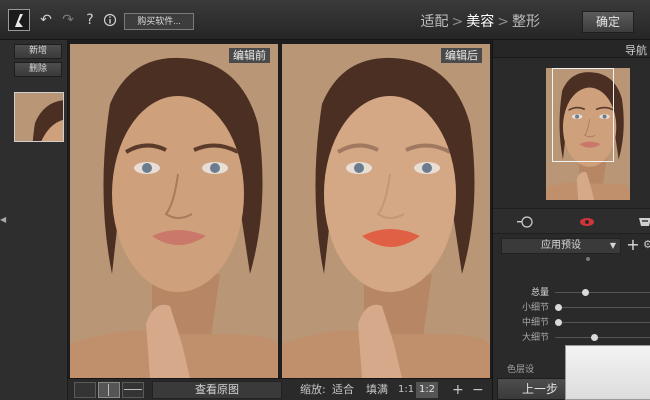 This screenshot has width=650, height=400. What do you see at coordinates (636, 50) in the screenshot?
I see `navigator-title: 导航` at bounding box center [636, 50].